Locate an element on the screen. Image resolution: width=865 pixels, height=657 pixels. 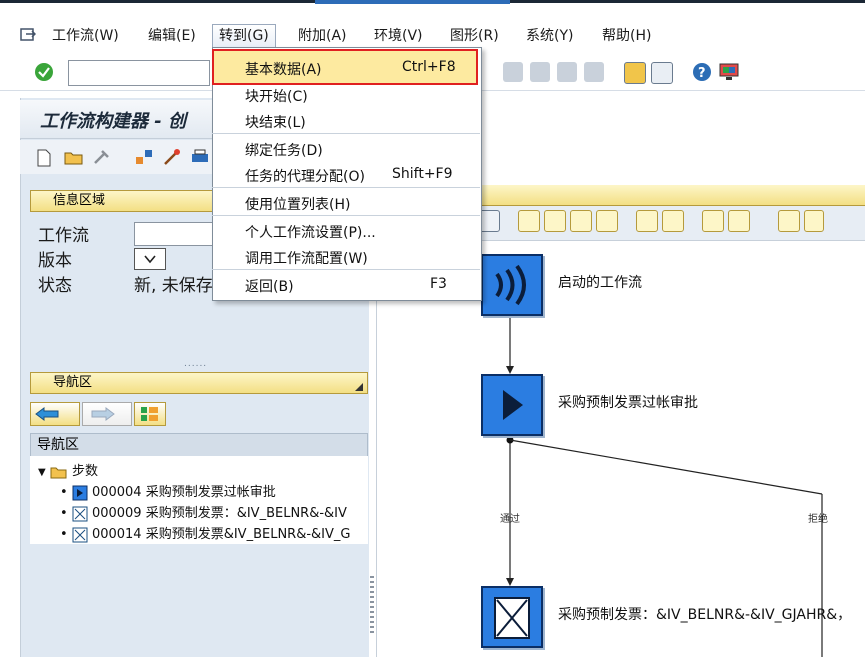
insert-block-icon is located at coordinates (607, 221).